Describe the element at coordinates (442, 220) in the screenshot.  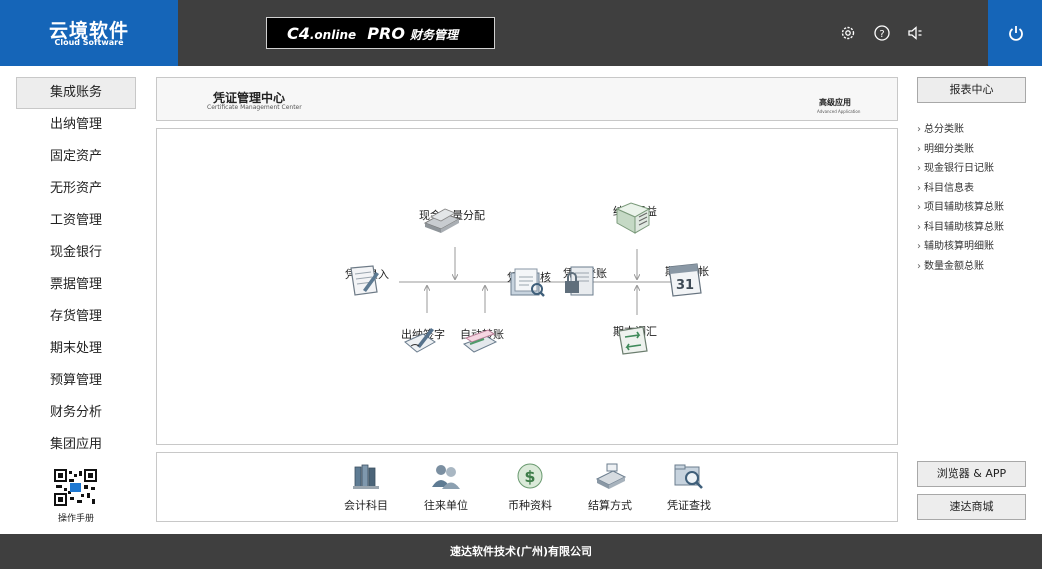
I see `cash-stack-icon` at that location.